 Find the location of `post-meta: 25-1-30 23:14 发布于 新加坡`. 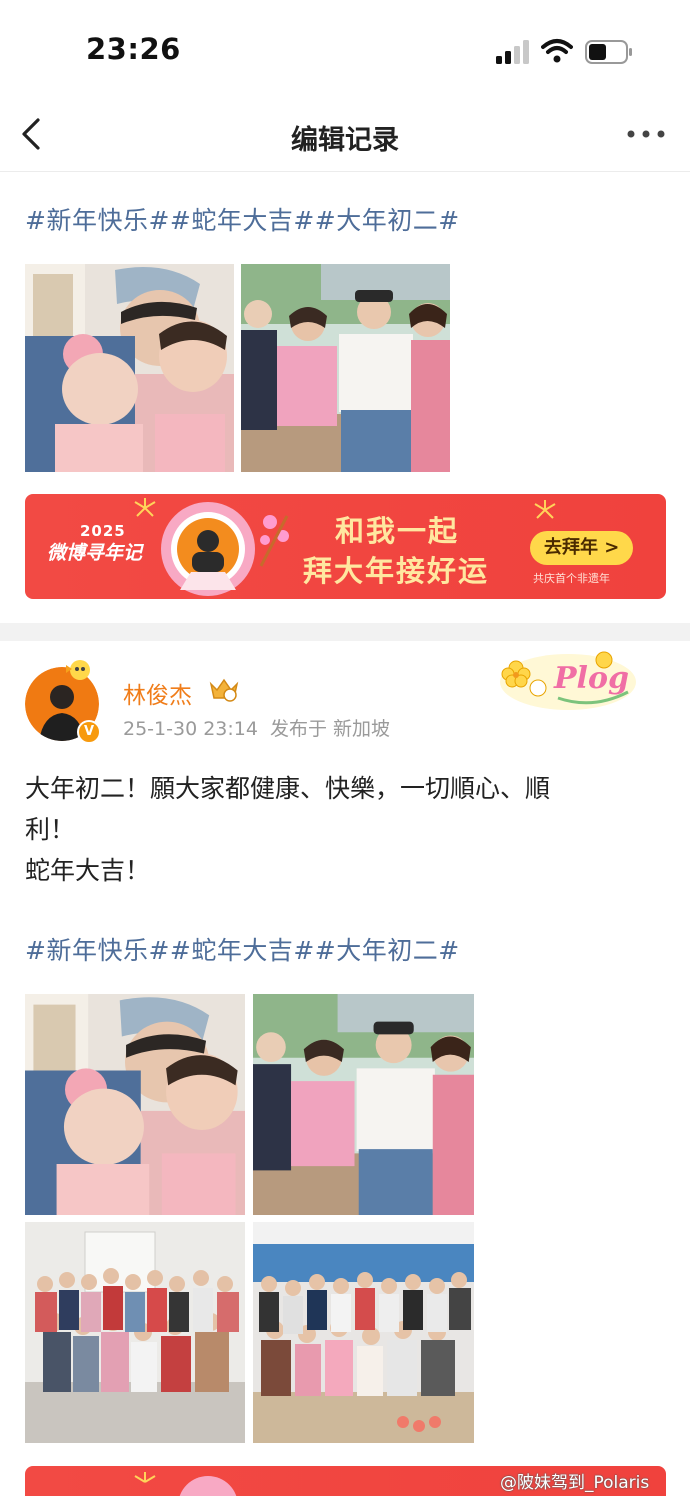

post-meta: 25-1-30 23:14 发布于 新加坡 is located at coordinates (256, 727).